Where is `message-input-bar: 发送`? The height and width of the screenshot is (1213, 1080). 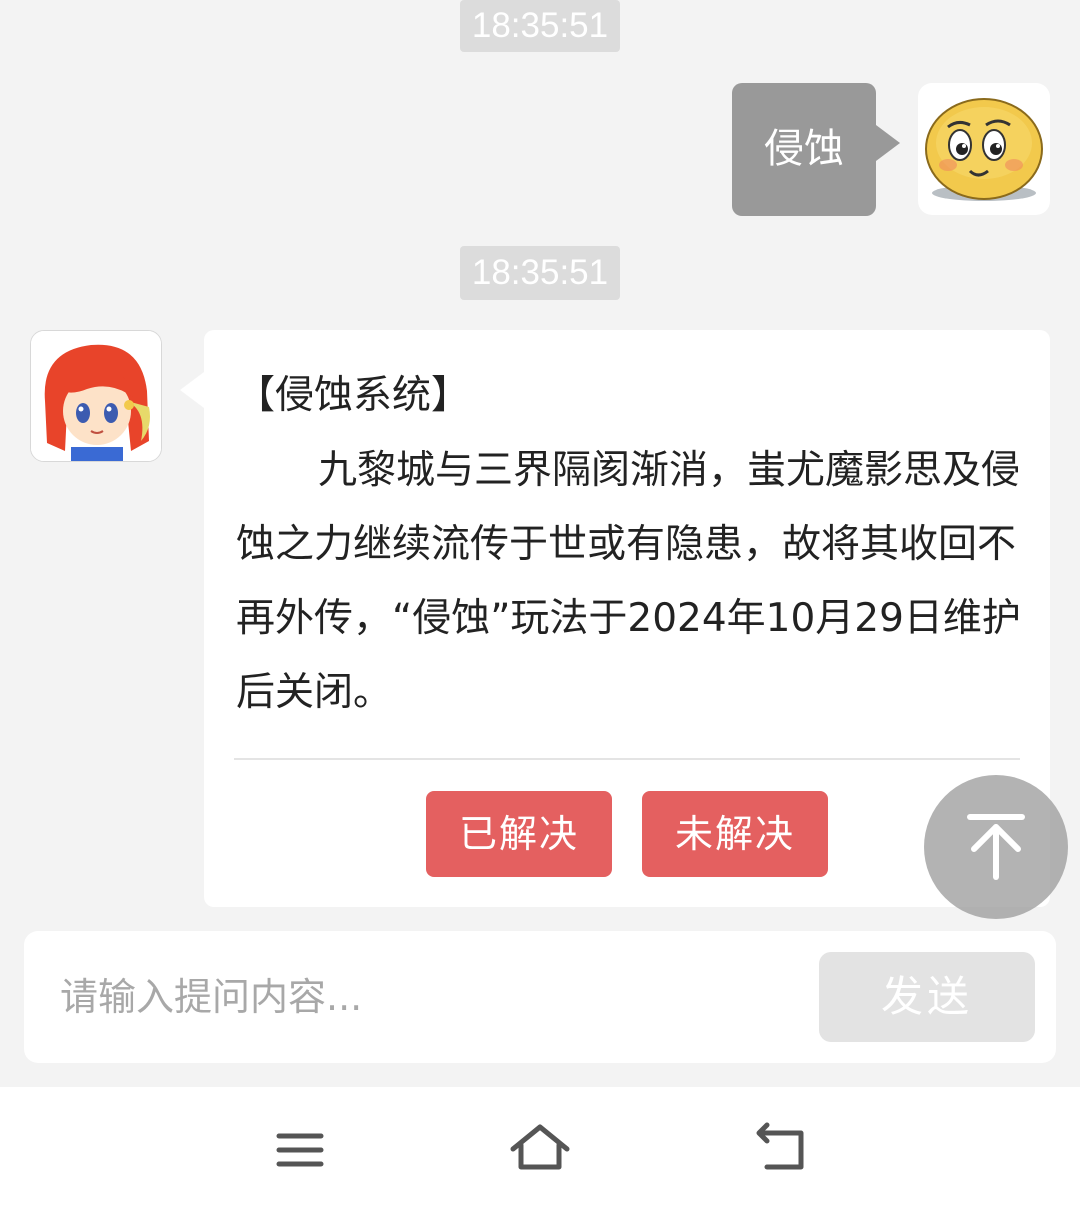 message-input-bar: 发送 is located at coordinates (540, 997).